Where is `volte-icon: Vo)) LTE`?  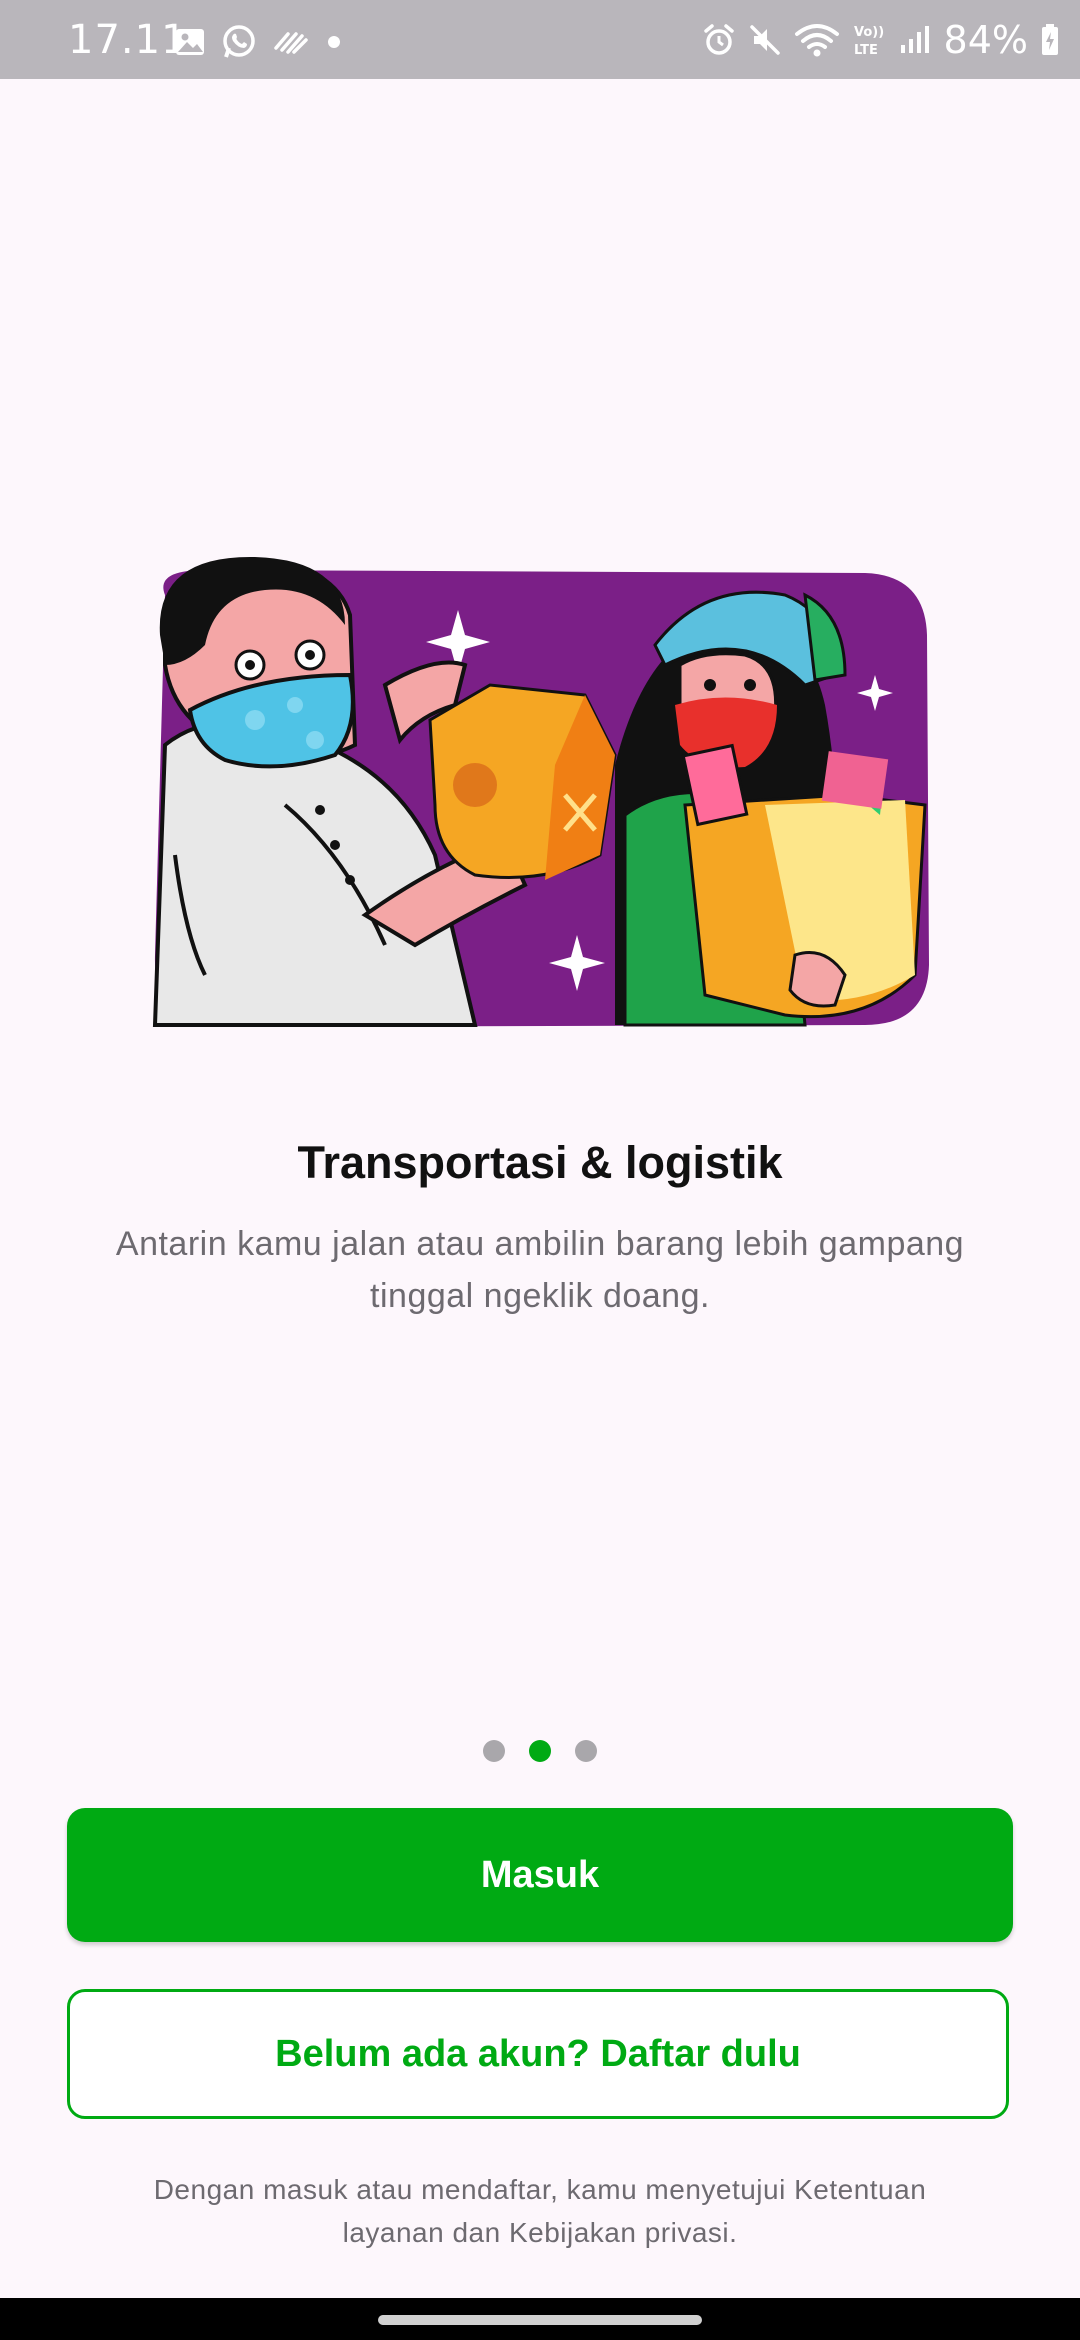
volte-icon: Vo)) LTE is located at coordinates (869, 40).